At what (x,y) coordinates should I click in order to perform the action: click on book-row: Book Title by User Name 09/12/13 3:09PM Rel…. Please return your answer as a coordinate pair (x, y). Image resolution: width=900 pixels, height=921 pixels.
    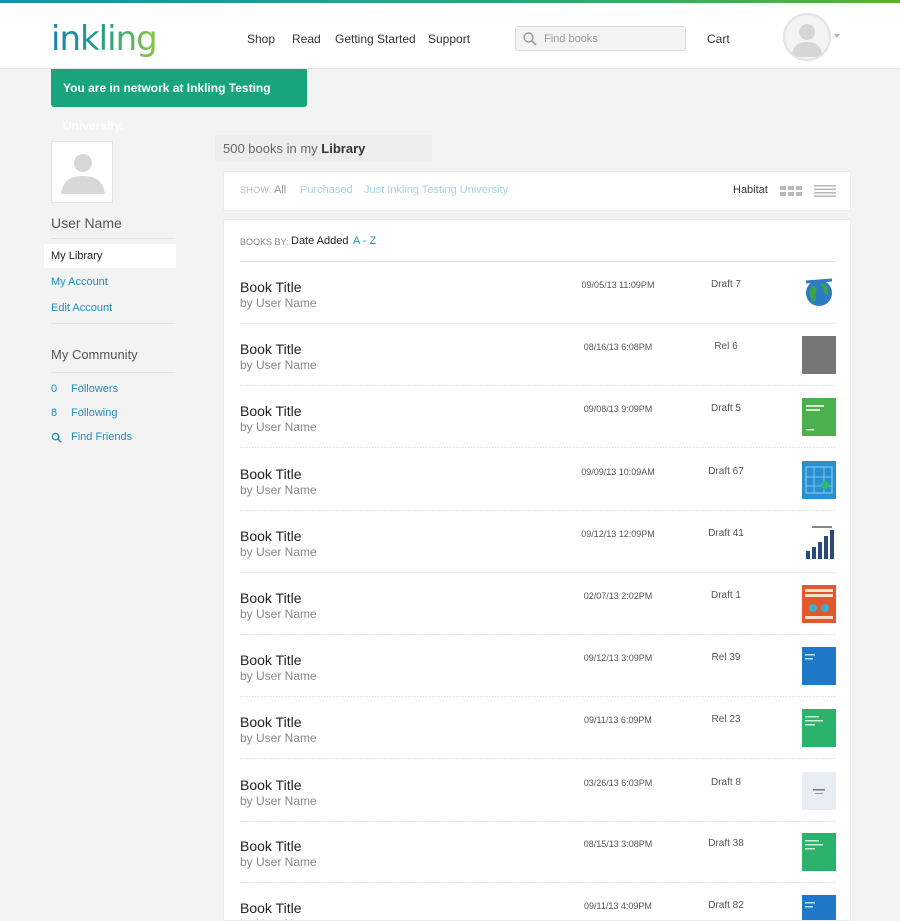
    Looking at the image, I should click on (538, 666).